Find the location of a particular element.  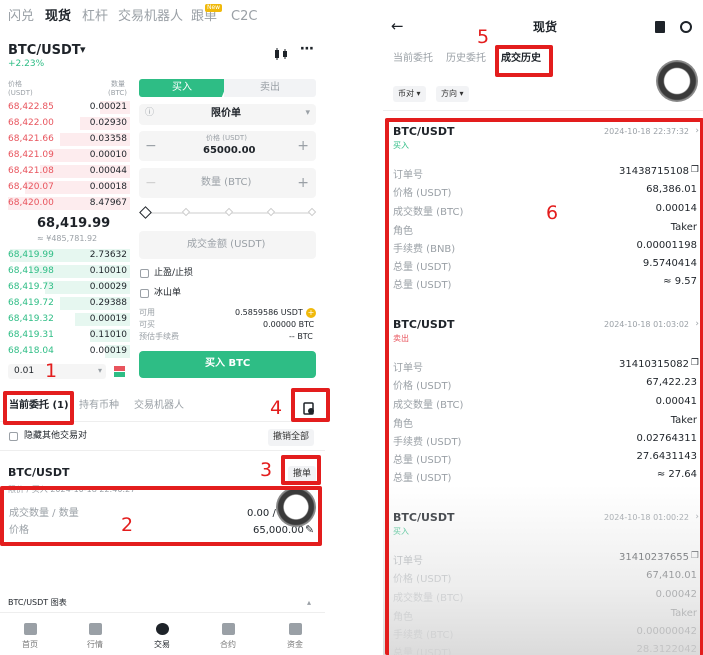

ob-price-unit: (USDT) is located at coordinates (20, 93).